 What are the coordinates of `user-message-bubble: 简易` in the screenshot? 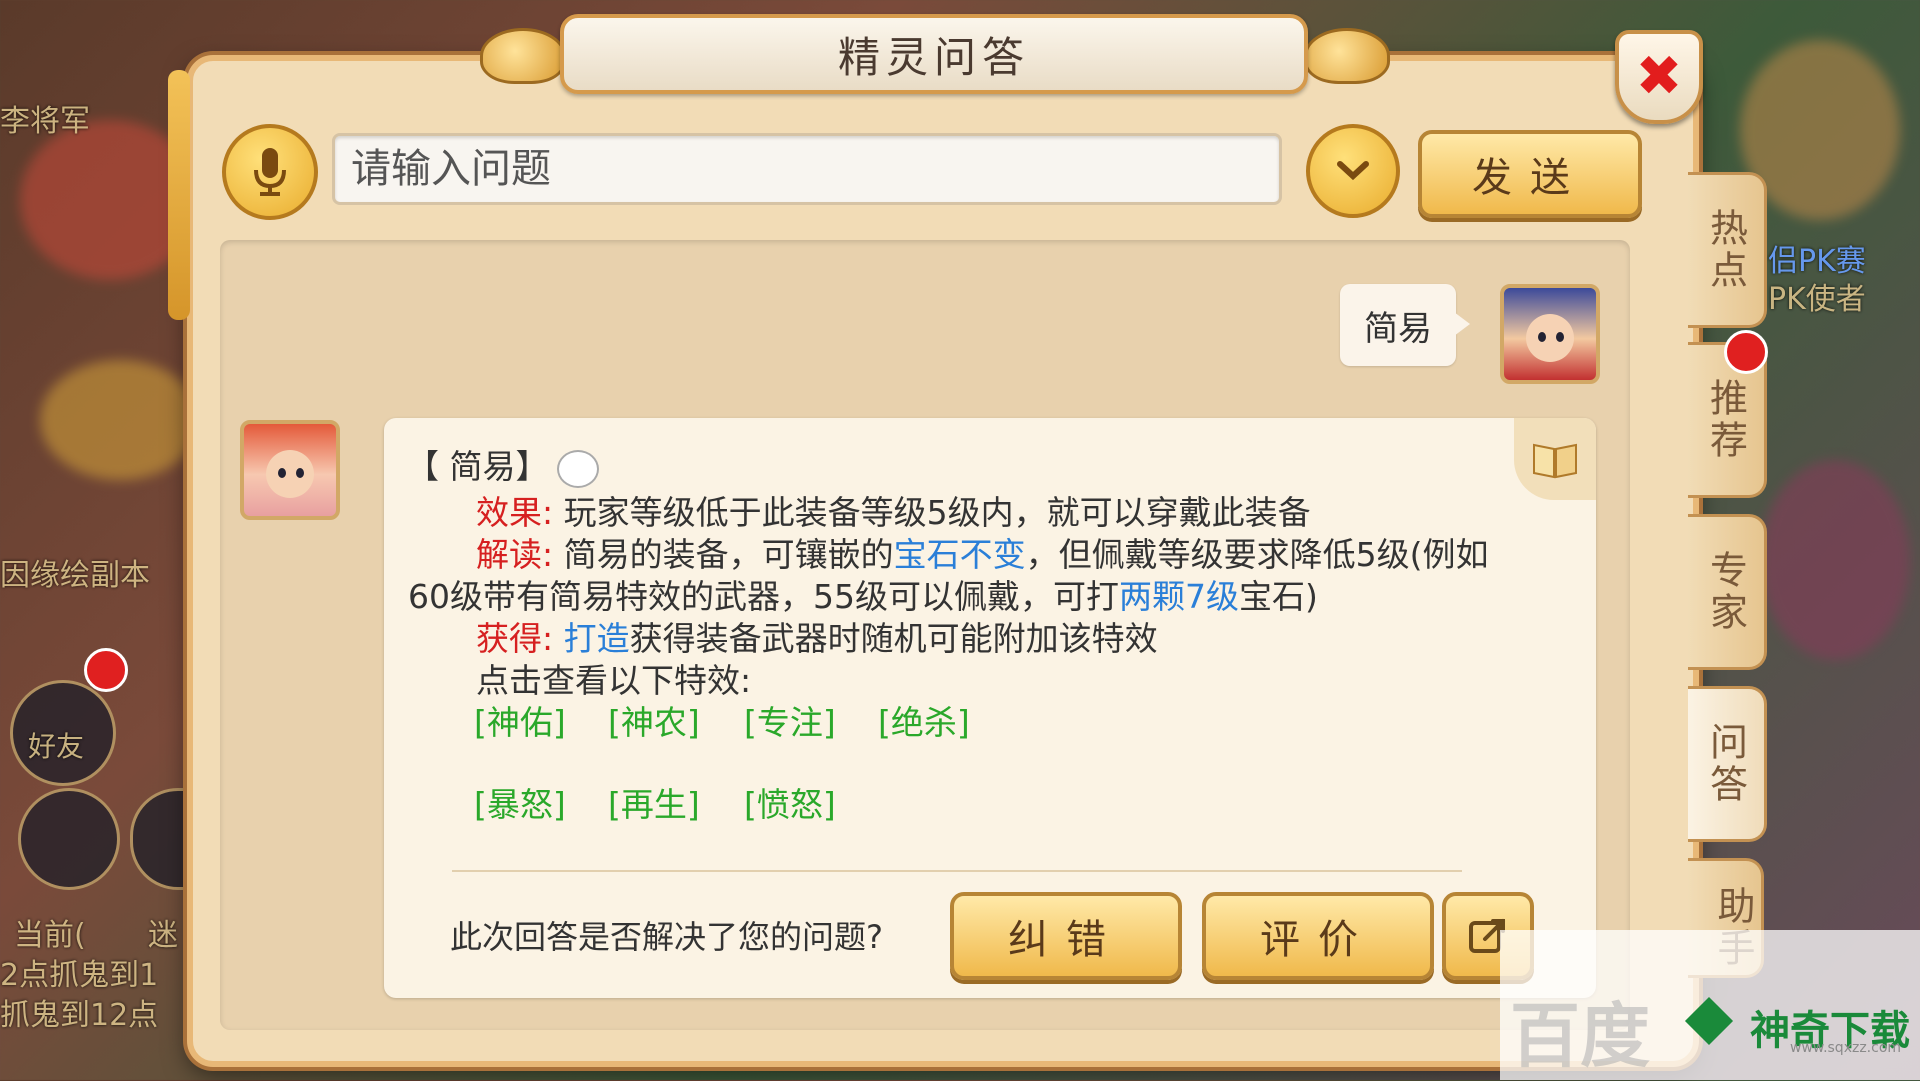 It's located at (1405, 325).